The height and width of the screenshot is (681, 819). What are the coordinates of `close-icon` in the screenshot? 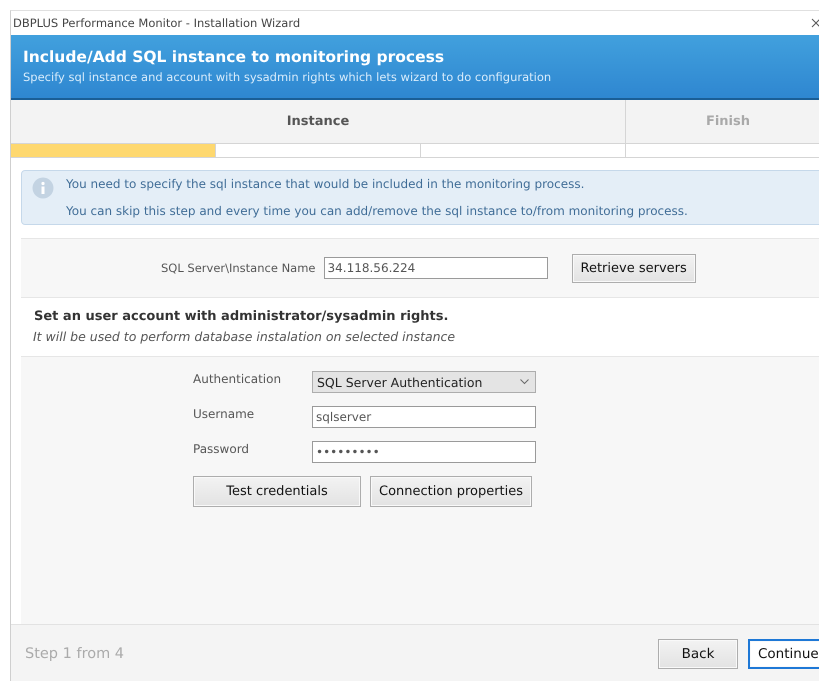 It's located at (815, 23).